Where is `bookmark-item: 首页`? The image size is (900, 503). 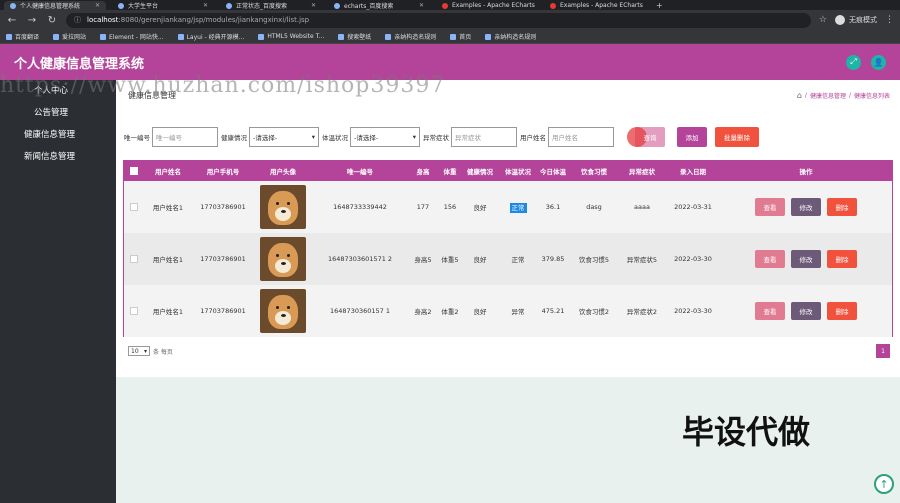 bookmark-item: 首页 is located at coordinates (460, 36).